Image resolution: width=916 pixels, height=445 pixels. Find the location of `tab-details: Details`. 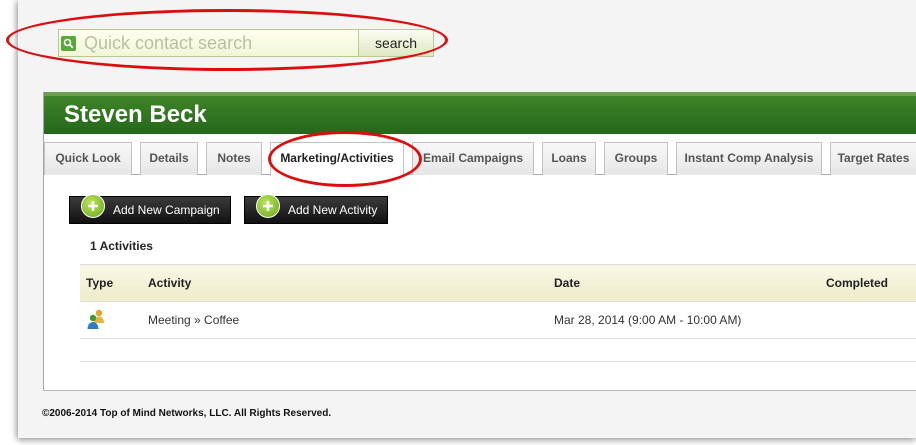

tab-details: Details is located at coordinates (169, 158).